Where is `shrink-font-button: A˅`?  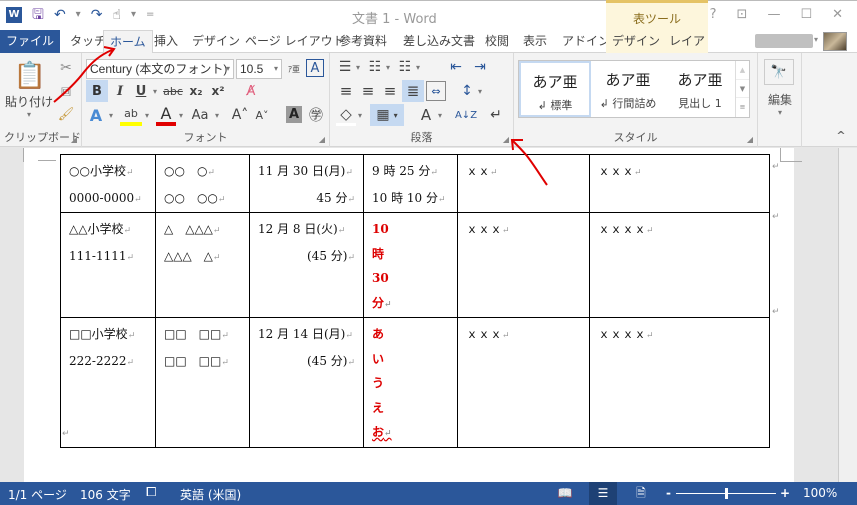 shrink-font-button: A˅ is located at coordinates (262, 115).